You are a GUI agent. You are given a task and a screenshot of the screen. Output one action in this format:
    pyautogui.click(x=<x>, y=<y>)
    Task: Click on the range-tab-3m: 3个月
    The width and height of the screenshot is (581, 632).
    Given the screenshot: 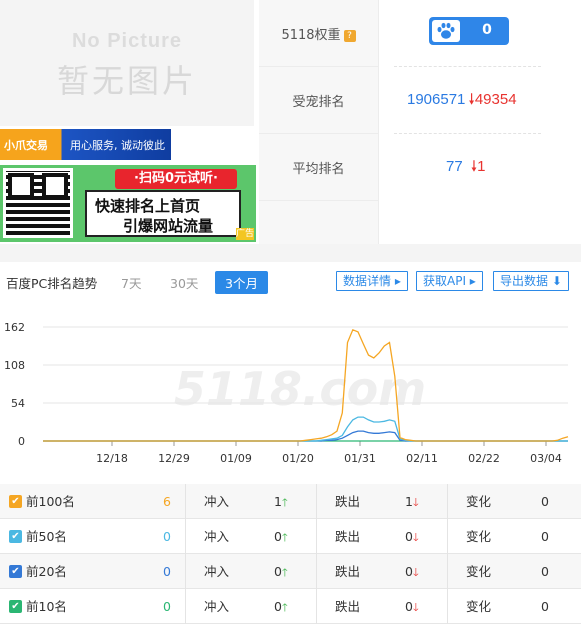 What is the action you would take?
    pyautogui.click(x=241, y=282)
    